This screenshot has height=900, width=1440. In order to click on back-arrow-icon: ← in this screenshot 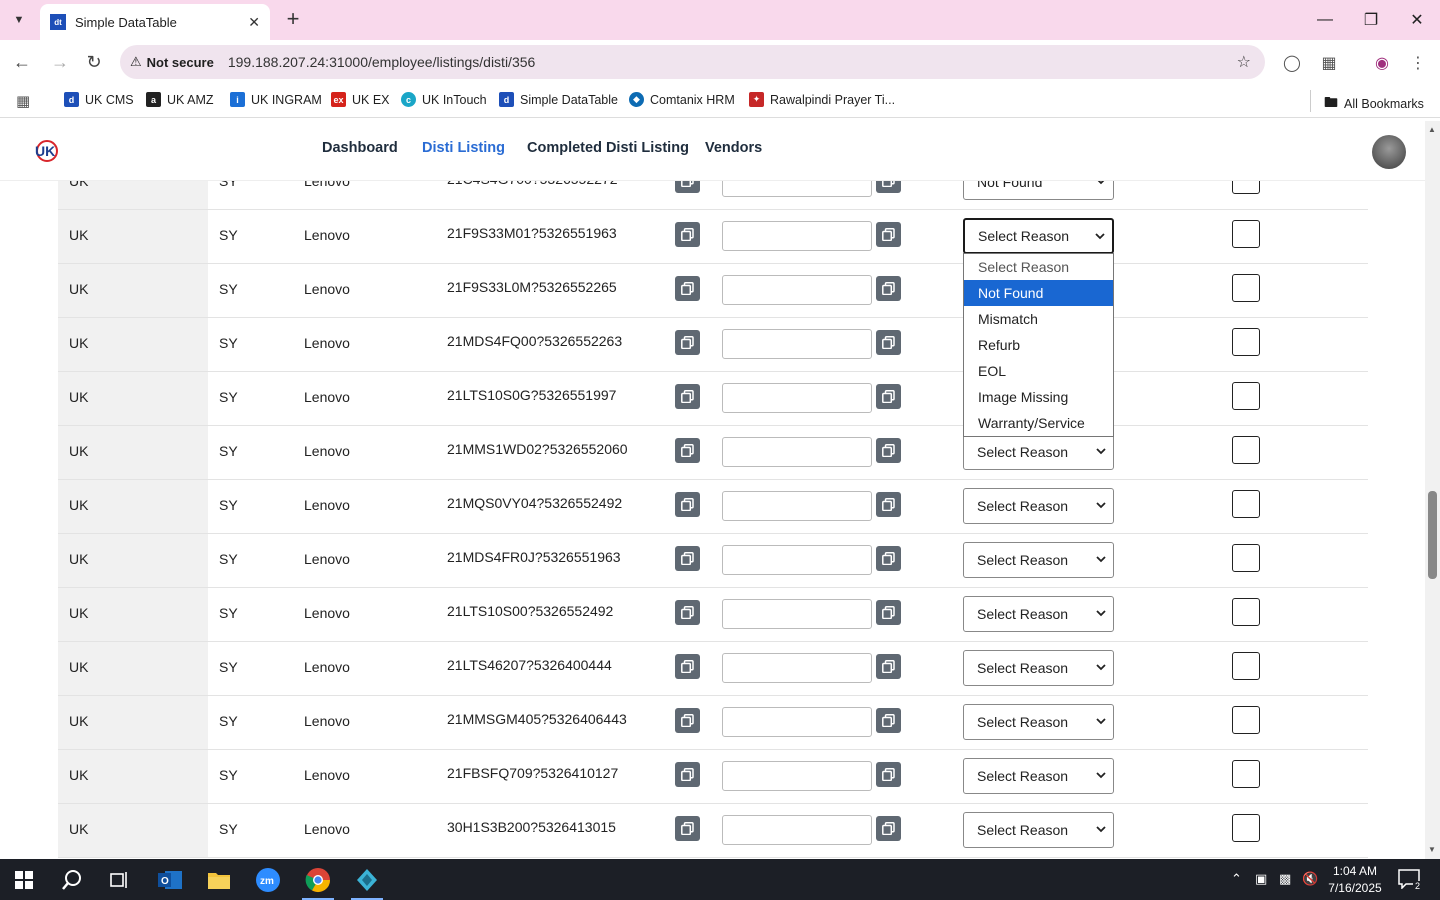, I will do `click(22, 62)`.